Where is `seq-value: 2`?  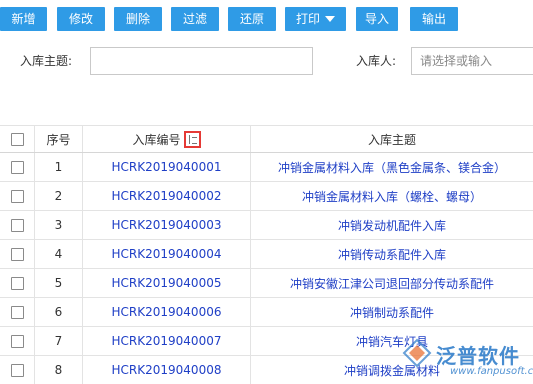 seq-value: 2 is located at coordinates (58, 196).